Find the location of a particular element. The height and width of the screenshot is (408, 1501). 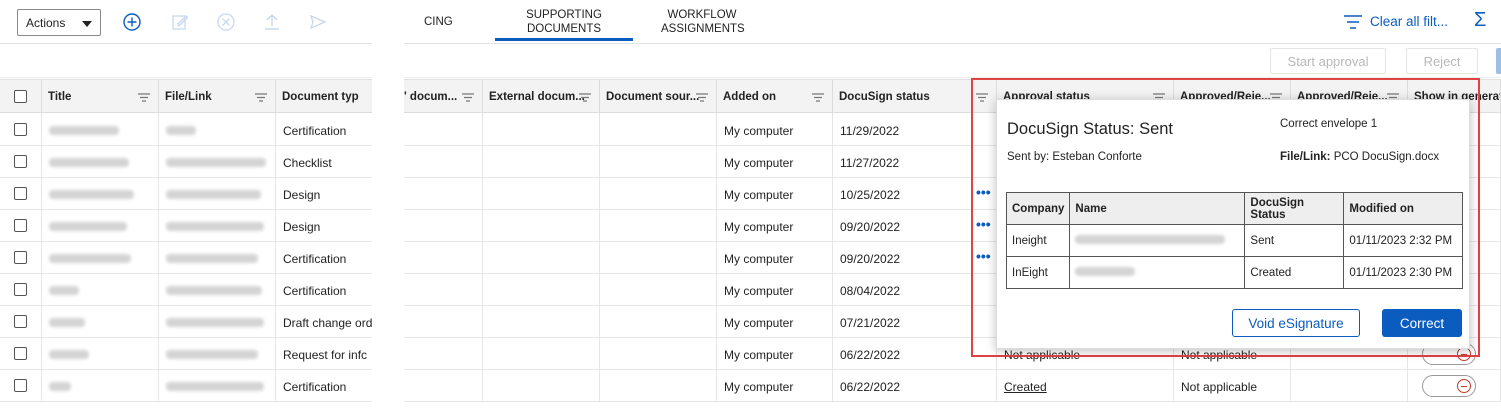

popup-file-value: PCO DocuSign.docx is located at coordinates (1386, 157).